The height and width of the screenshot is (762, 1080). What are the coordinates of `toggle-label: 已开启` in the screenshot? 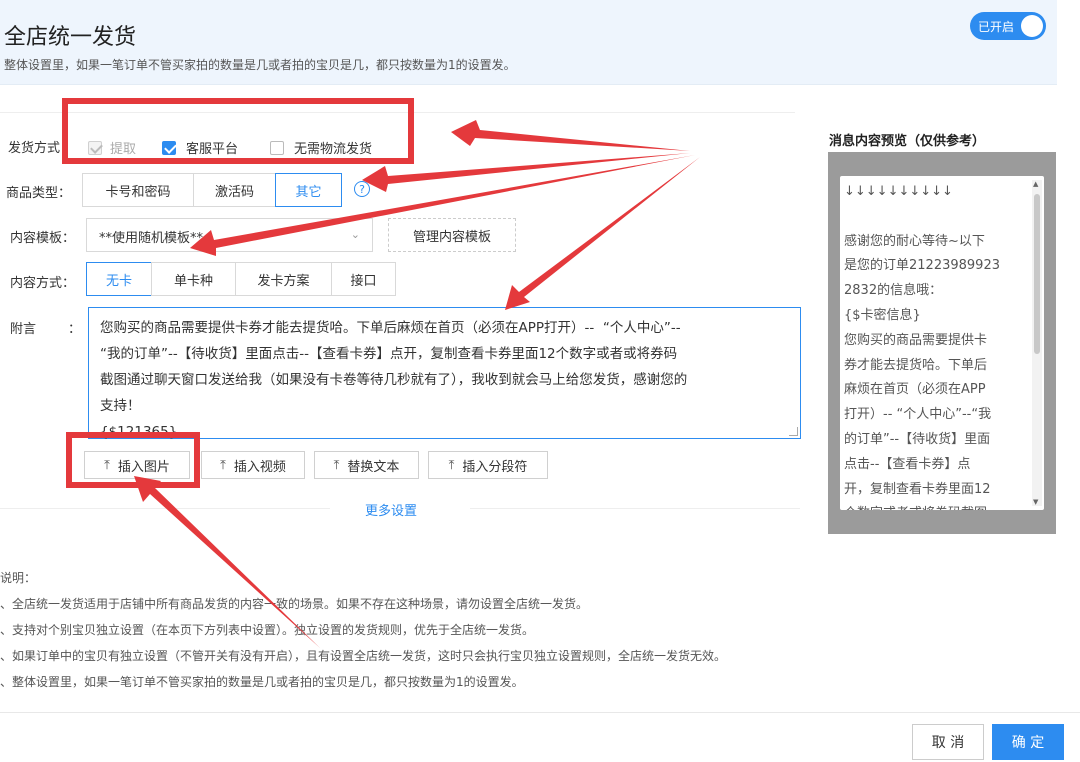 It's located at (996, 27).